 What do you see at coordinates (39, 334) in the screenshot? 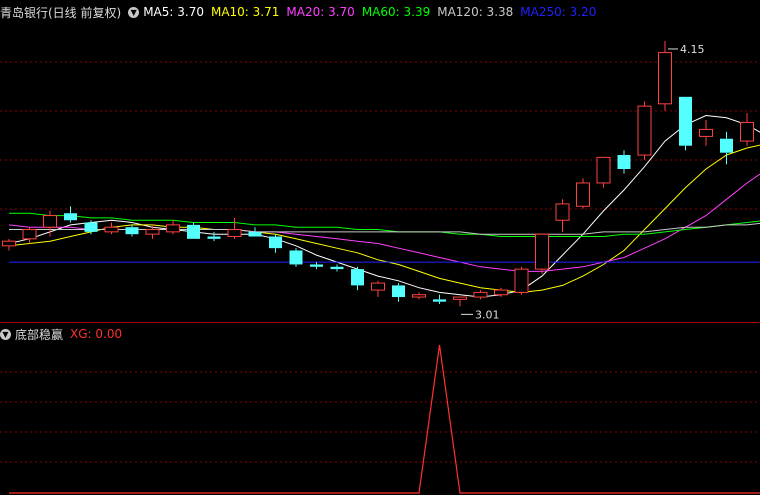
I see `indicator-title: 底部稳赢` at bounding box center [39, 334].